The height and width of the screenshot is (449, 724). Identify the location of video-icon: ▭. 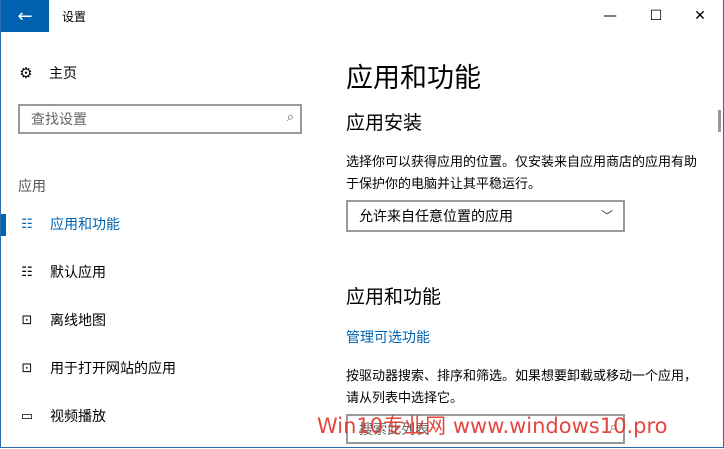
(27, 416).